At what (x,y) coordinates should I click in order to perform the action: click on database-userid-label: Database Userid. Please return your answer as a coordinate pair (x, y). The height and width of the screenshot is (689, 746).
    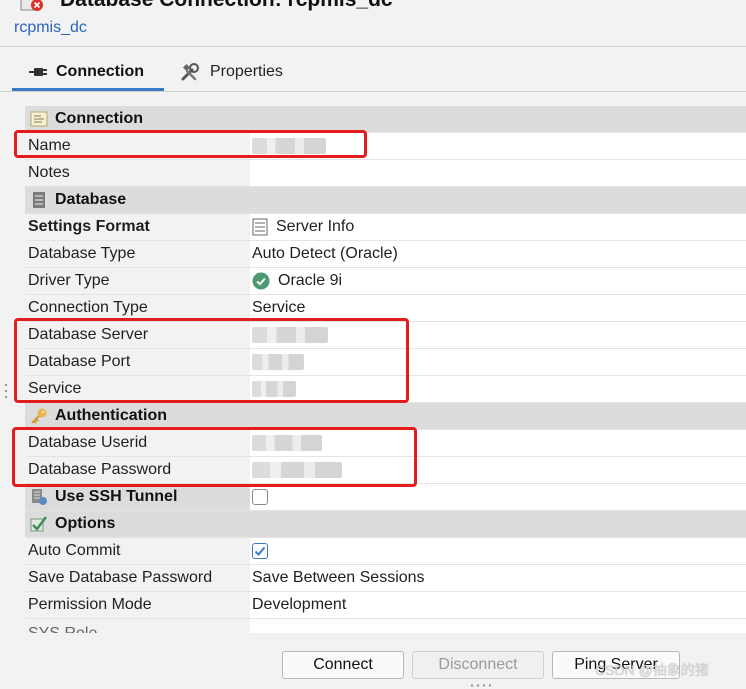
    Looking at the image, I should click on (88, 442).